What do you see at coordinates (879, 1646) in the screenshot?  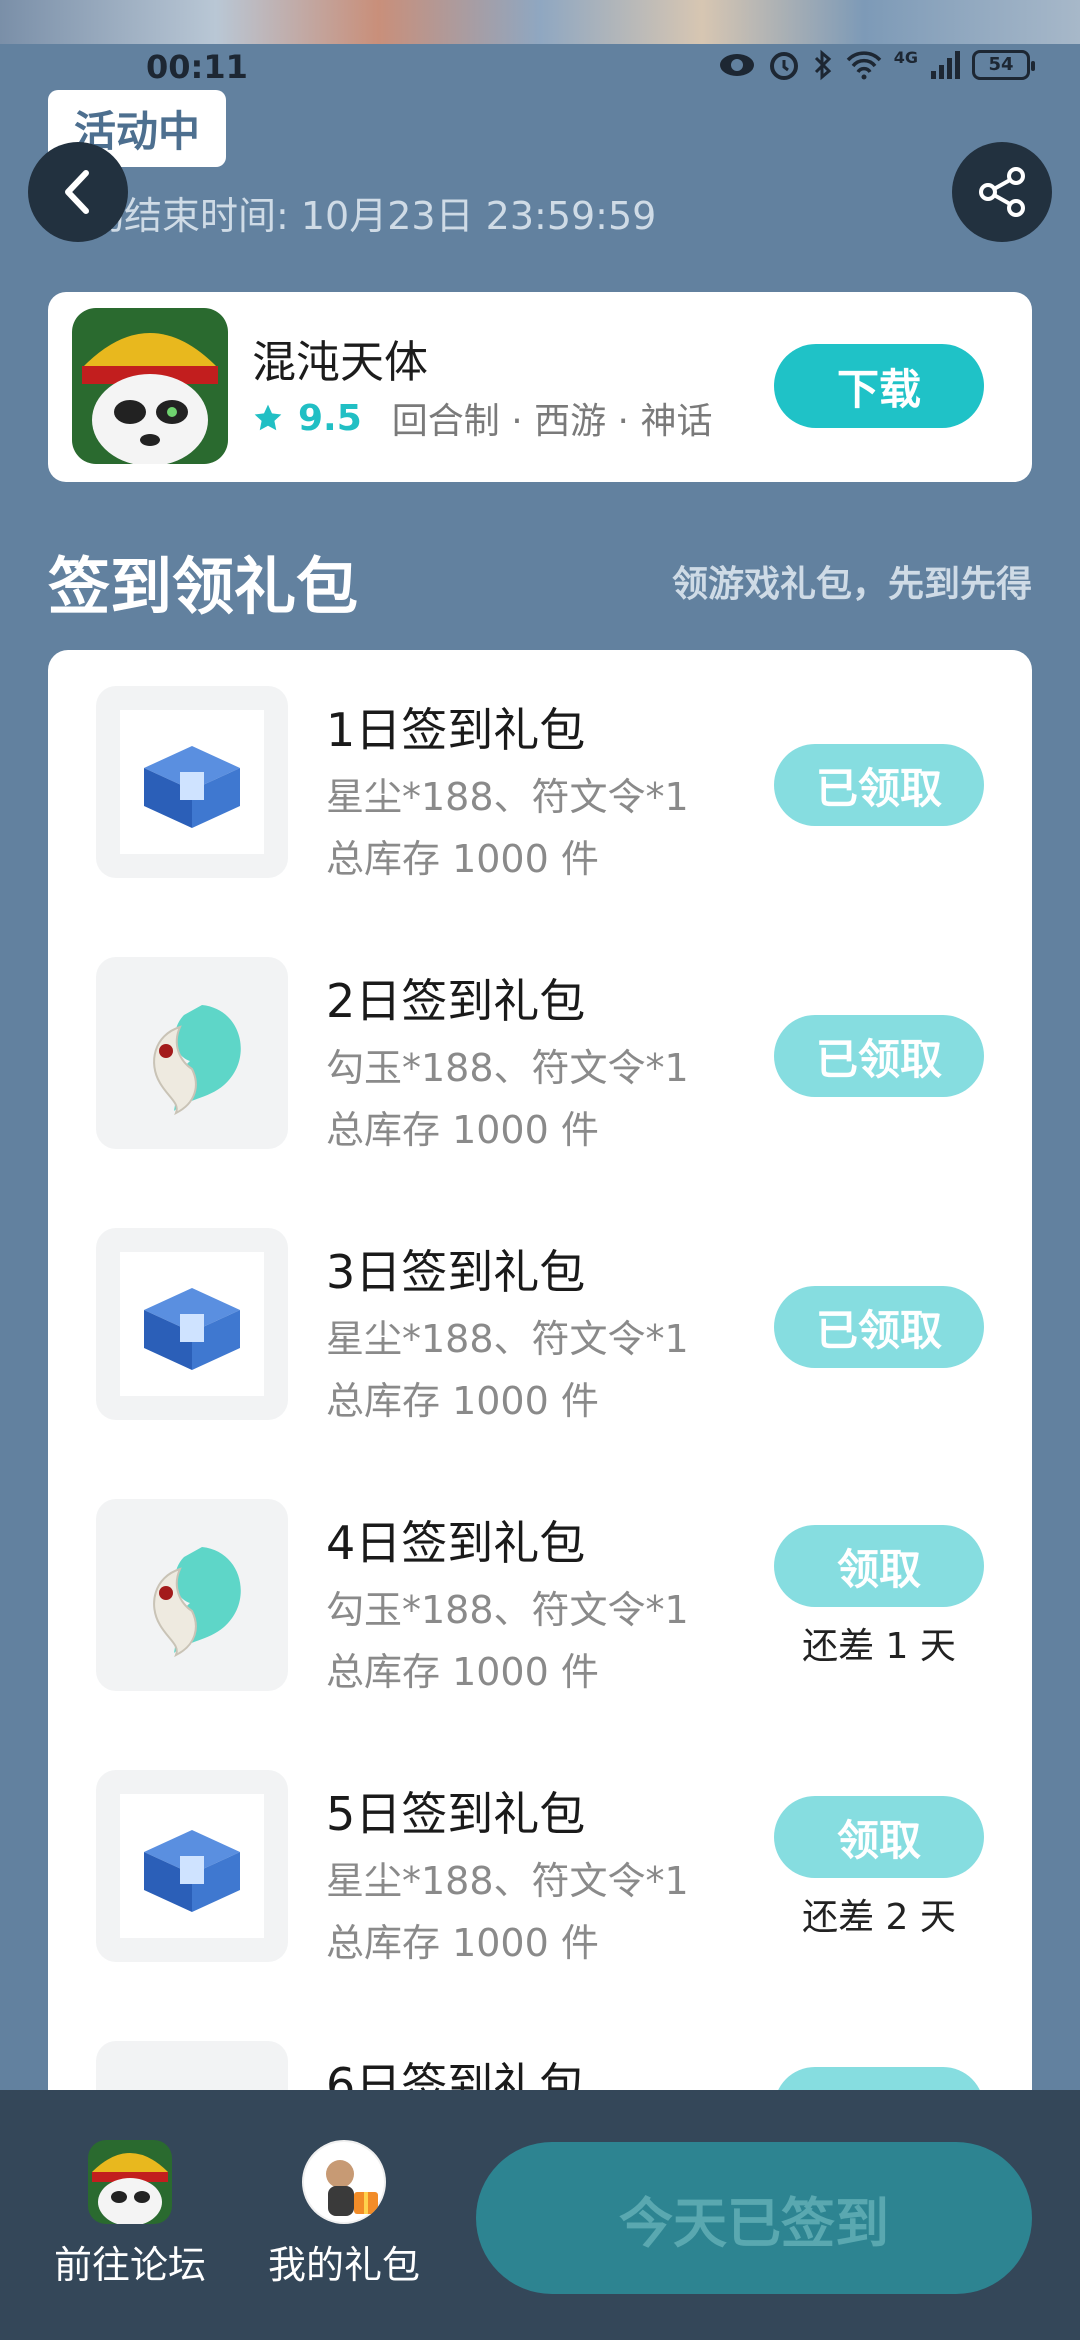 I see `days-remaining: 还差 1 天` at bounding box center [879, 1646].